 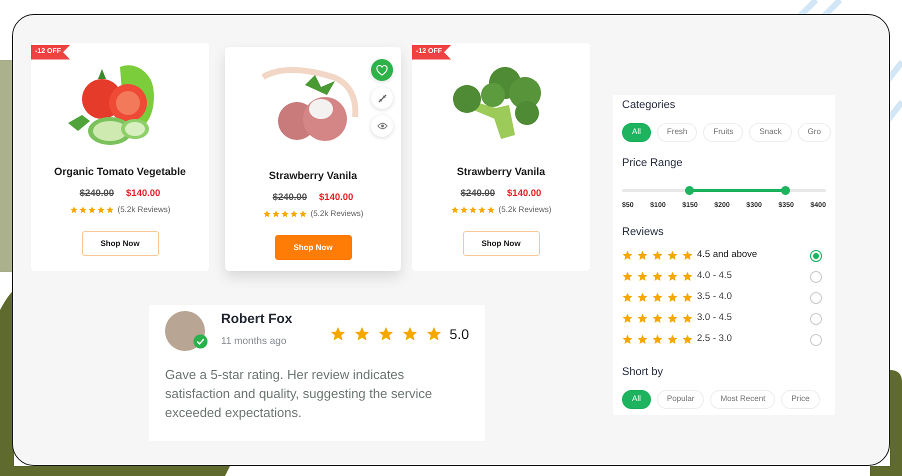 What do you see at coordinates (254, 341) in the screenshot?
I see `review-time: 11 months ago` at bounding box center [254, 341].